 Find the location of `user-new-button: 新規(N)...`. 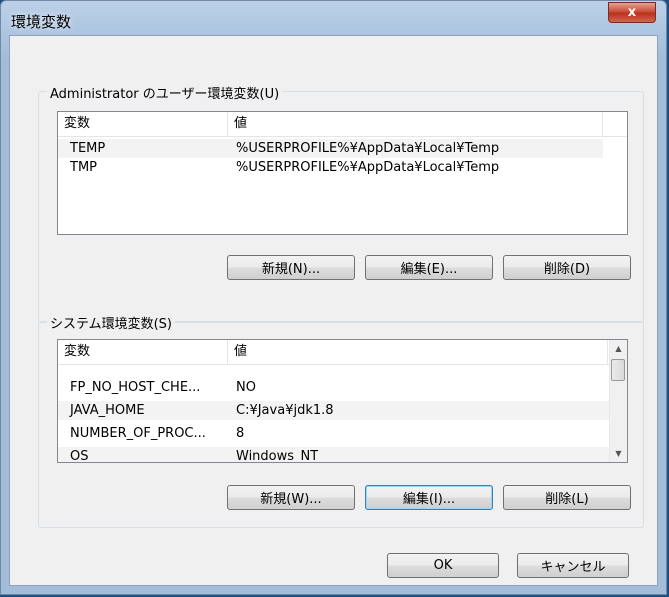

user-new-button: 新規(N)... is located at coordinates (291, 267).